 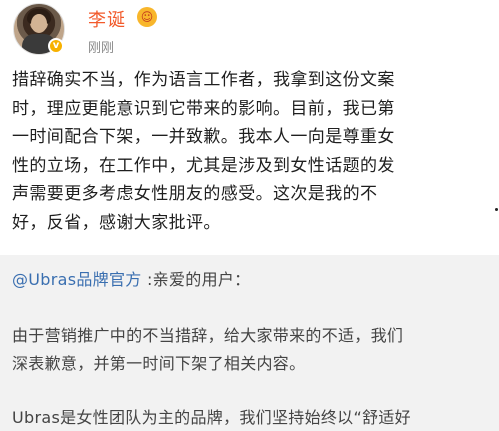 What do you see at coordinates (249, 31) in the screenshot?
I see `post-header: v 李诞 ☺ 刚刚` at bounding box center [249, 31].